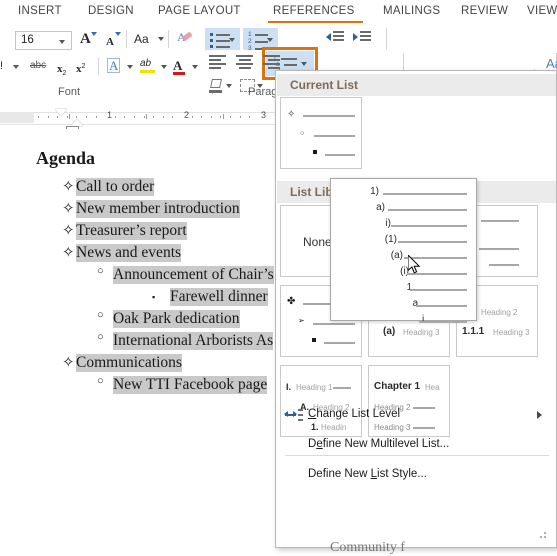 The height and width of the screenshot is (556, 557). Describe the element at coordinates (187, 115) in the screenshot. I see `ruler-number-label: 2` at that location.